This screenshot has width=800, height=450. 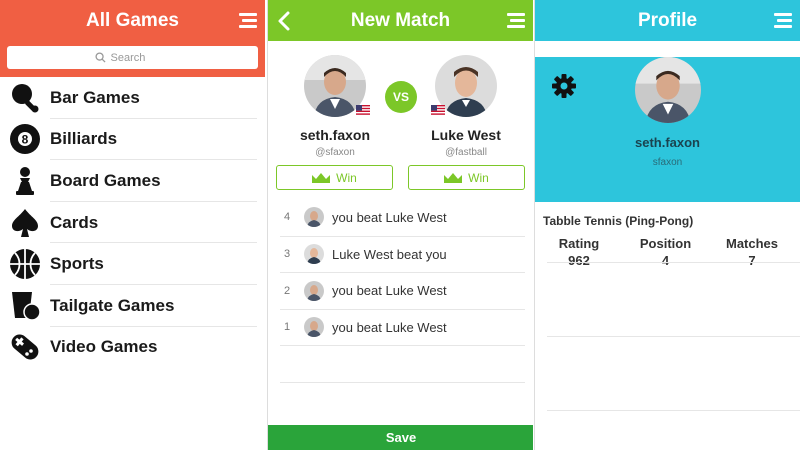 What do you see at coordinates (100, 57) in the screenshot?
I see `search-icon` at bounding box center [100, 57].